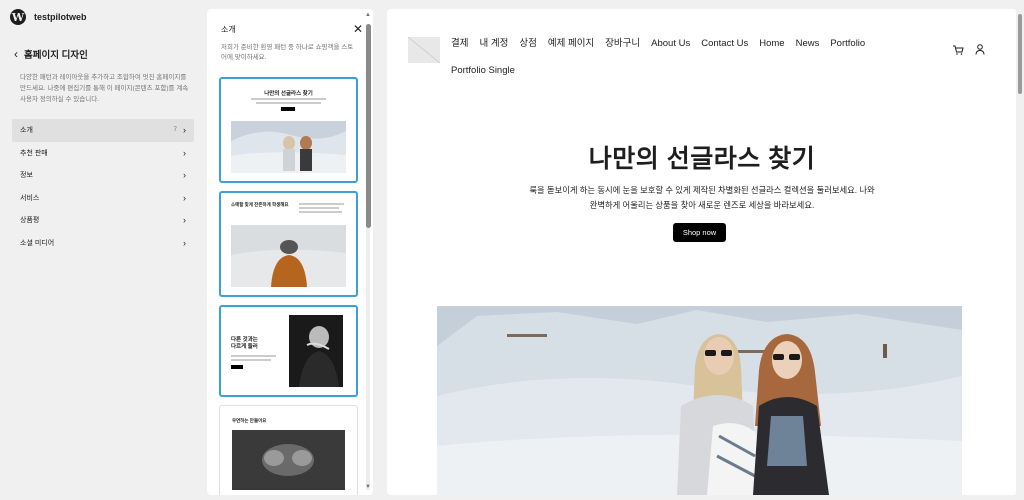  Describe the element at coordinates (288, 256) in the screenshot. I see `thumb-image-person` at that location.